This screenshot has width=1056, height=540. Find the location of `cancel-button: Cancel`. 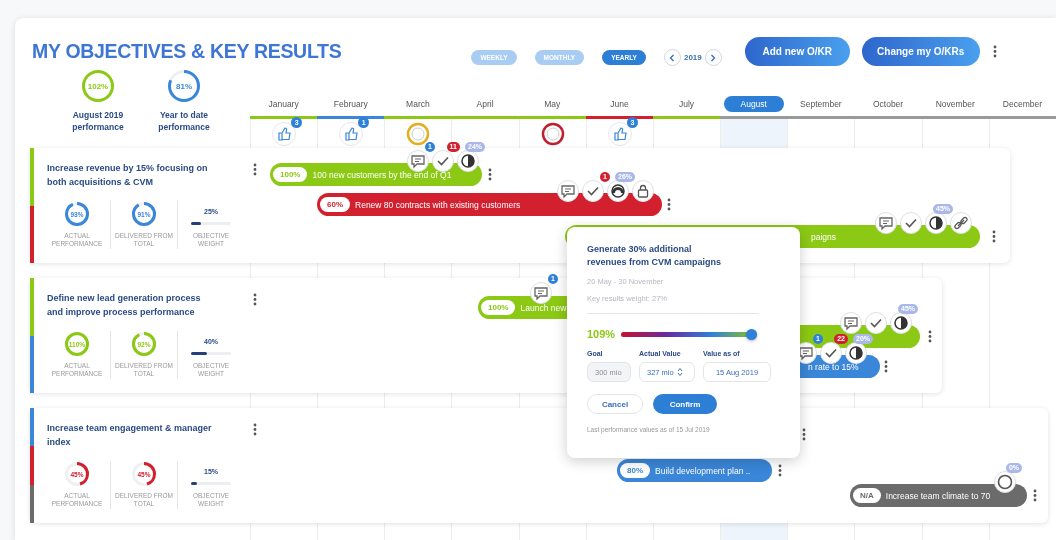

cancel-button: Cancel is located at coordinates (615, 404).